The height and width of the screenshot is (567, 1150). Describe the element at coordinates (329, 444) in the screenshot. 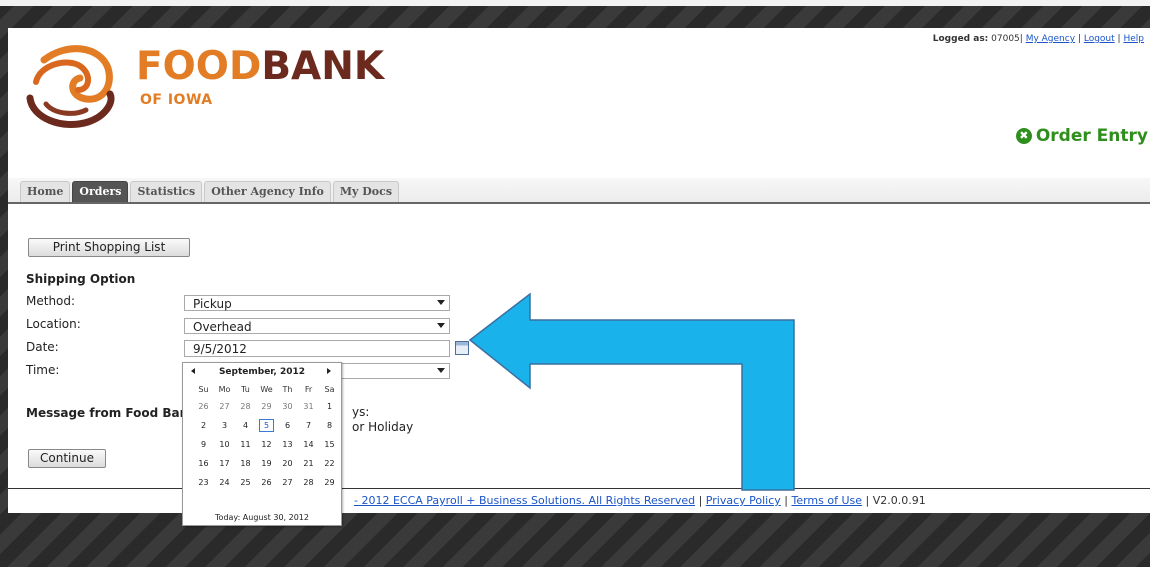

I see `calendar-day: 15` at that location.